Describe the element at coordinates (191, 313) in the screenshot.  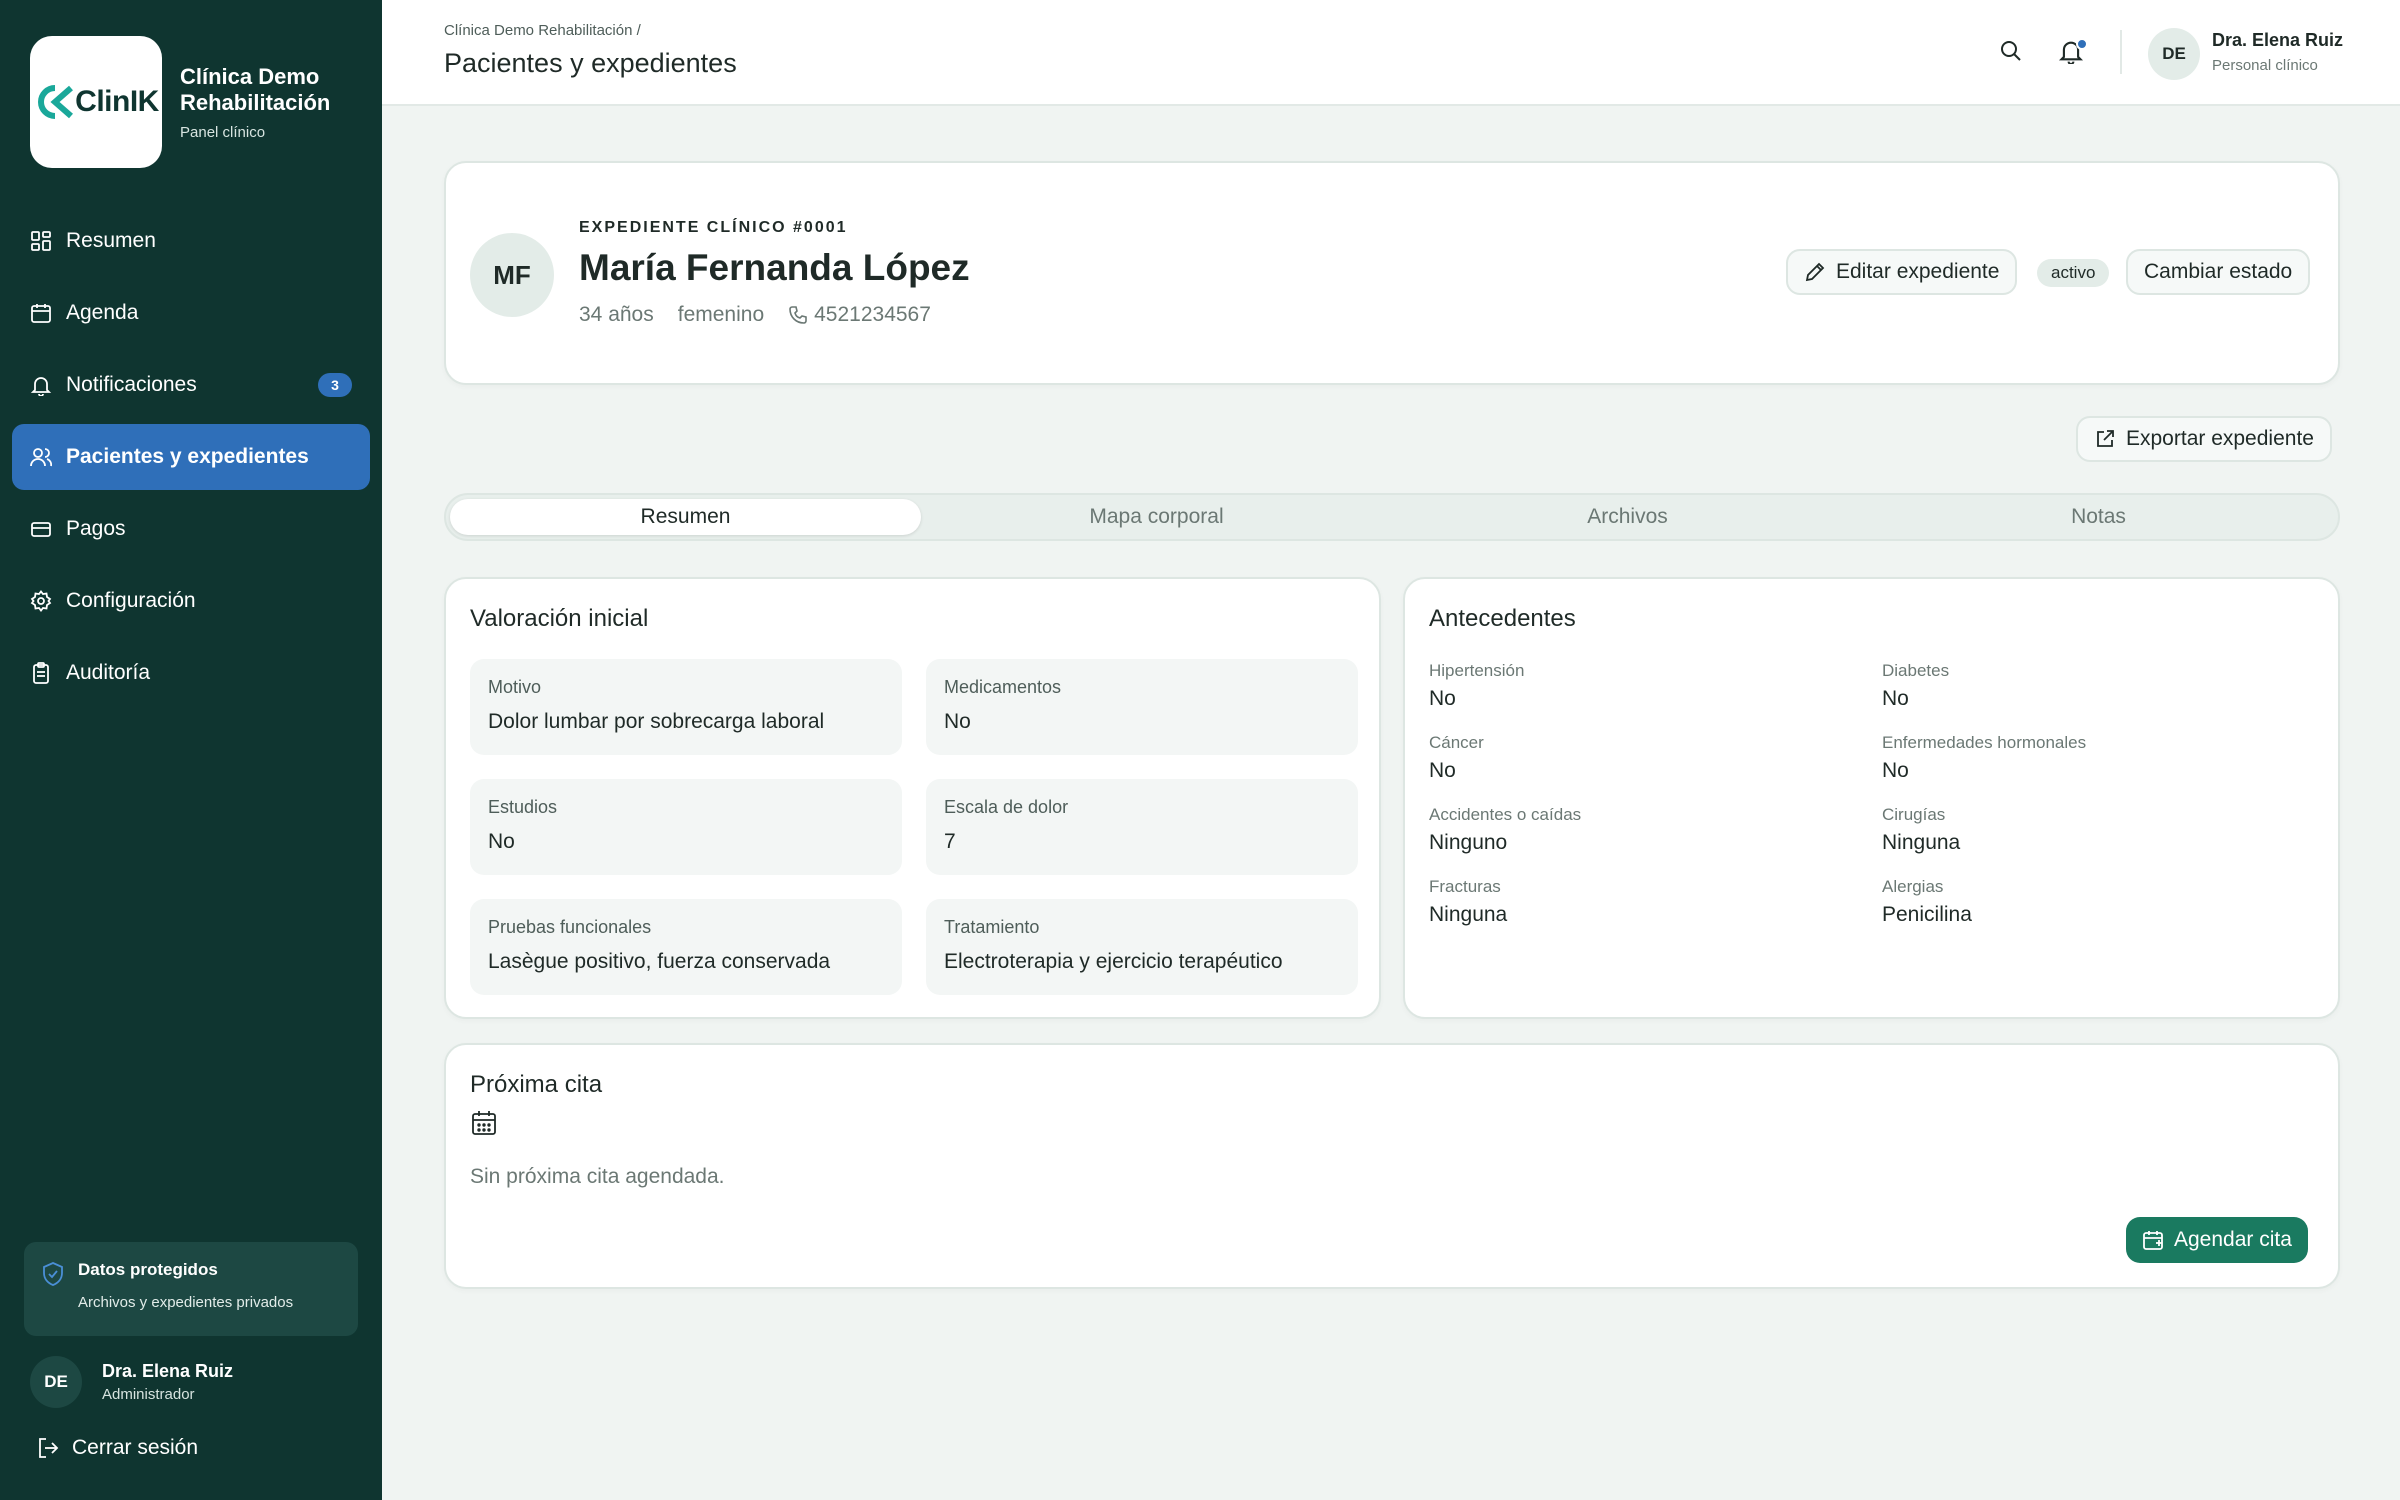
I see `sidebar-item-agenda: Agenda` at that location.